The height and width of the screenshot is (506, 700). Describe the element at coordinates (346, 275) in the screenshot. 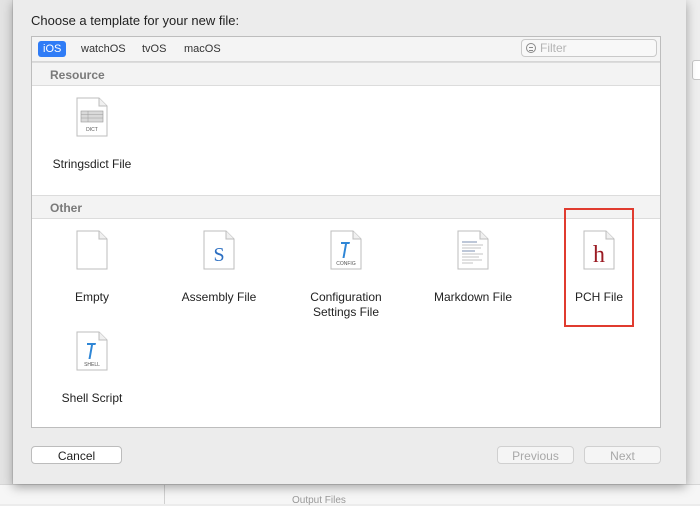

I see `template-item-config: CONFIG Configuration Settings File` at that location.